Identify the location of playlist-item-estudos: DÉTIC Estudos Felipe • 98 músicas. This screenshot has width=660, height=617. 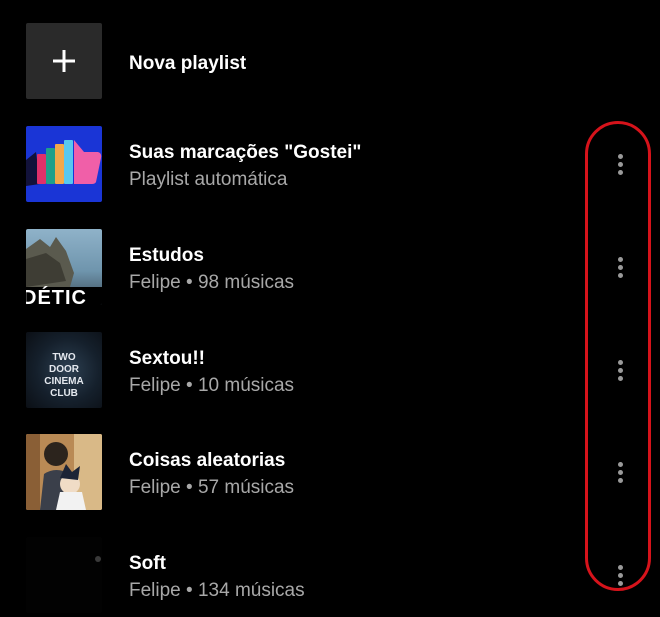
(330, 269).